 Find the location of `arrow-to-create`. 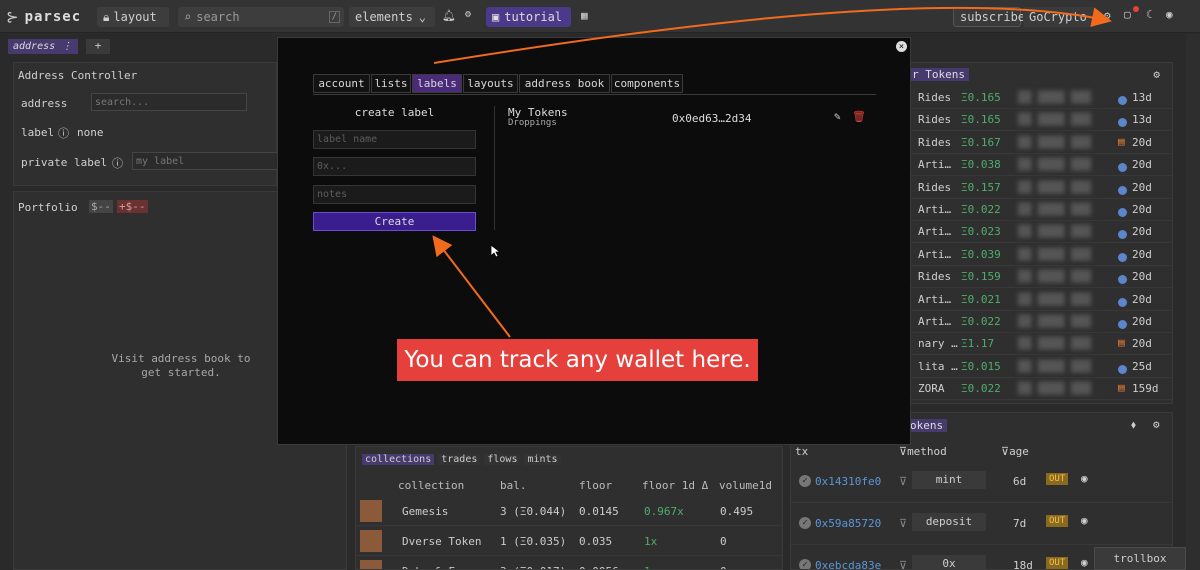

arrow-to-create is located at coordinates (471, 286).